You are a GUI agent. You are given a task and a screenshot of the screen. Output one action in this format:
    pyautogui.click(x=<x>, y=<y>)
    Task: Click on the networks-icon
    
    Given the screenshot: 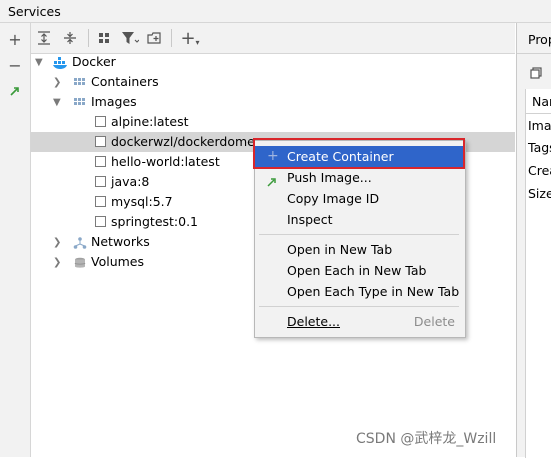 What is the action you would take?
    pyautogui.click(x=80, y=242)
    